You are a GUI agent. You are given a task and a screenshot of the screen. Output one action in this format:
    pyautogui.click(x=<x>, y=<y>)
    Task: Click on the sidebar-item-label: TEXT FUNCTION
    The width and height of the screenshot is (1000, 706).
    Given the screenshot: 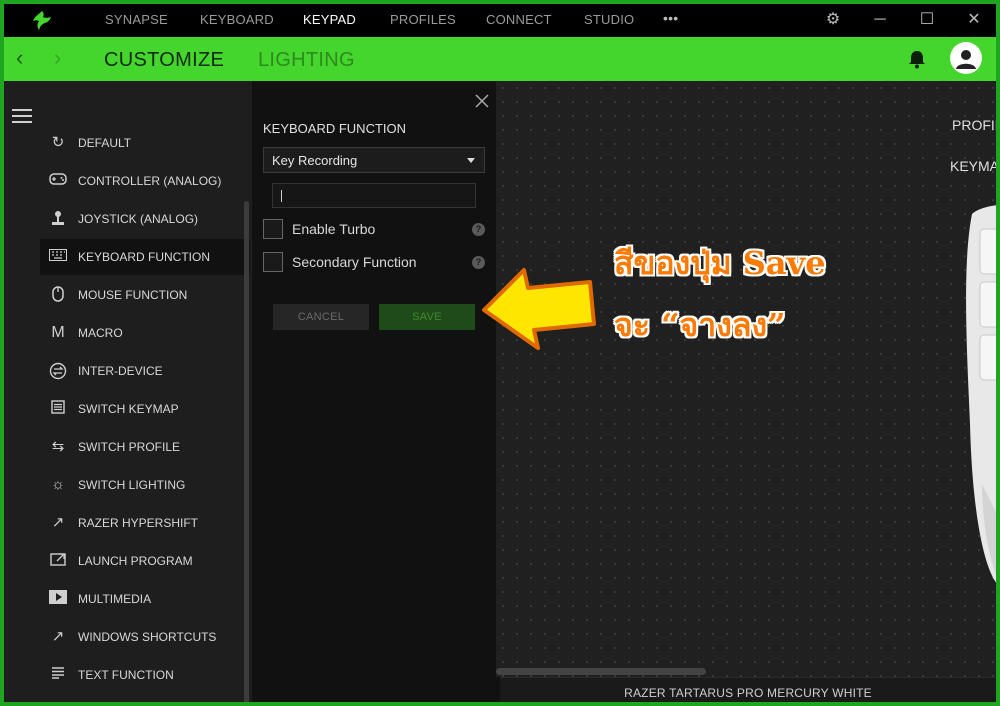 What is the action you would take?
    pyautogui.click(x=126, y=675)
    